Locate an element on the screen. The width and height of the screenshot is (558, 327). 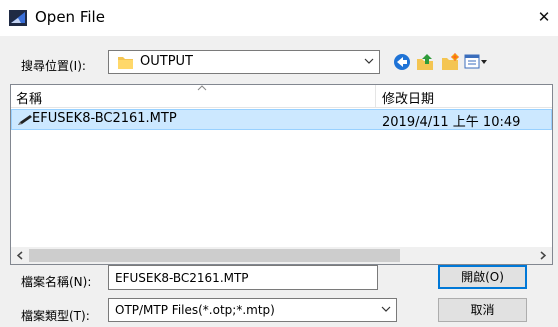
horizontal-scrollbar is located at coordinates (281, 255).